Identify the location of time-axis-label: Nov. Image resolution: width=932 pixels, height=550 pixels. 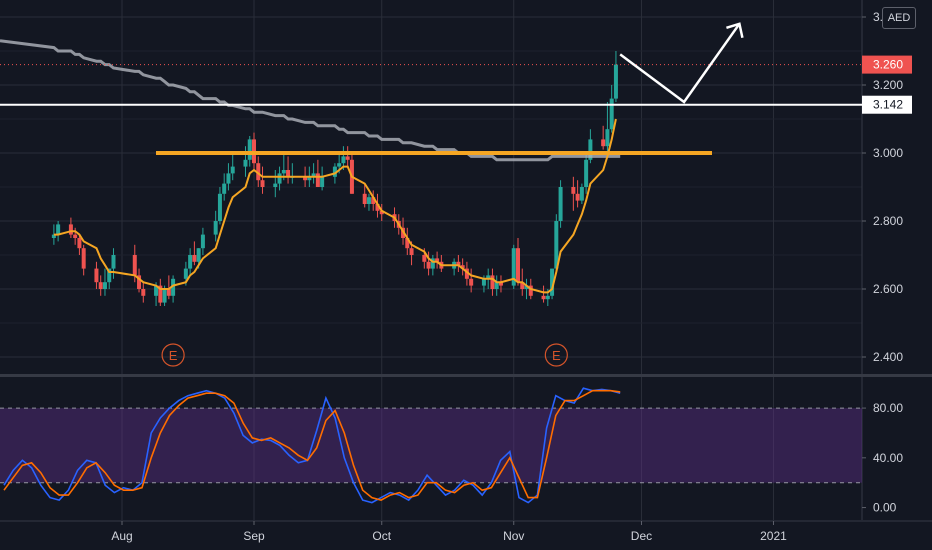
(513, 536).